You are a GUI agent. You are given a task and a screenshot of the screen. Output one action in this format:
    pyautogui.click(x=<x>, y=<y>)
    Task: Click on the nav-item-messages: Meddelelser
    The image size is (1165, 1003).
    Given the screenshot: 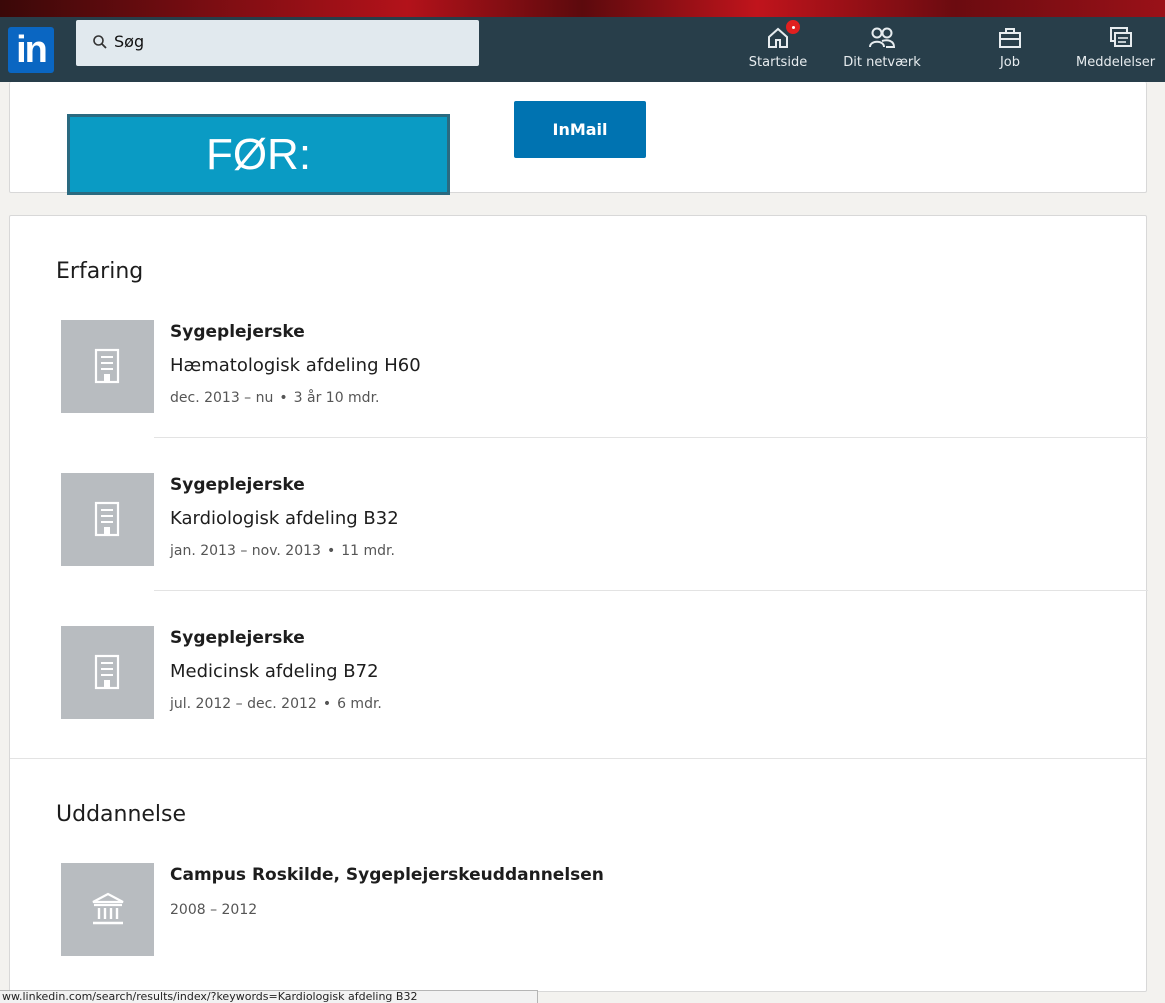 What is the action you would take?
    pyautogui.click(x=1118, y=50)
    